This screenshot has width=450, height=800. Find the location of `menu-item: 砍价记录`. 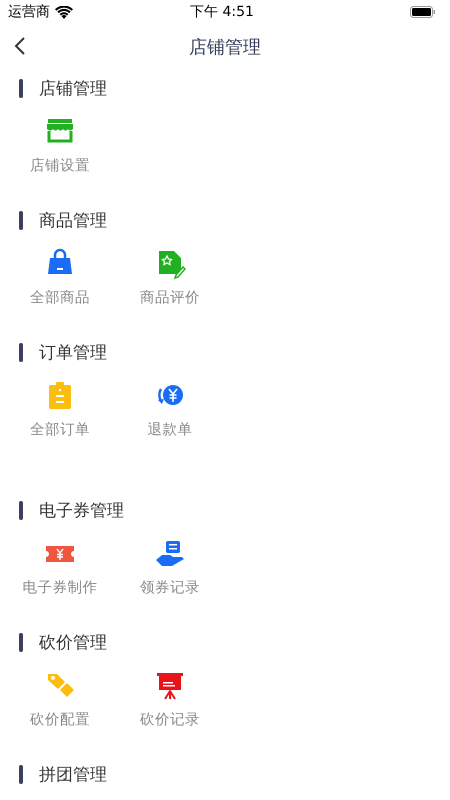

menu-item: 砍价记录 is located at coordinates (170, 704).